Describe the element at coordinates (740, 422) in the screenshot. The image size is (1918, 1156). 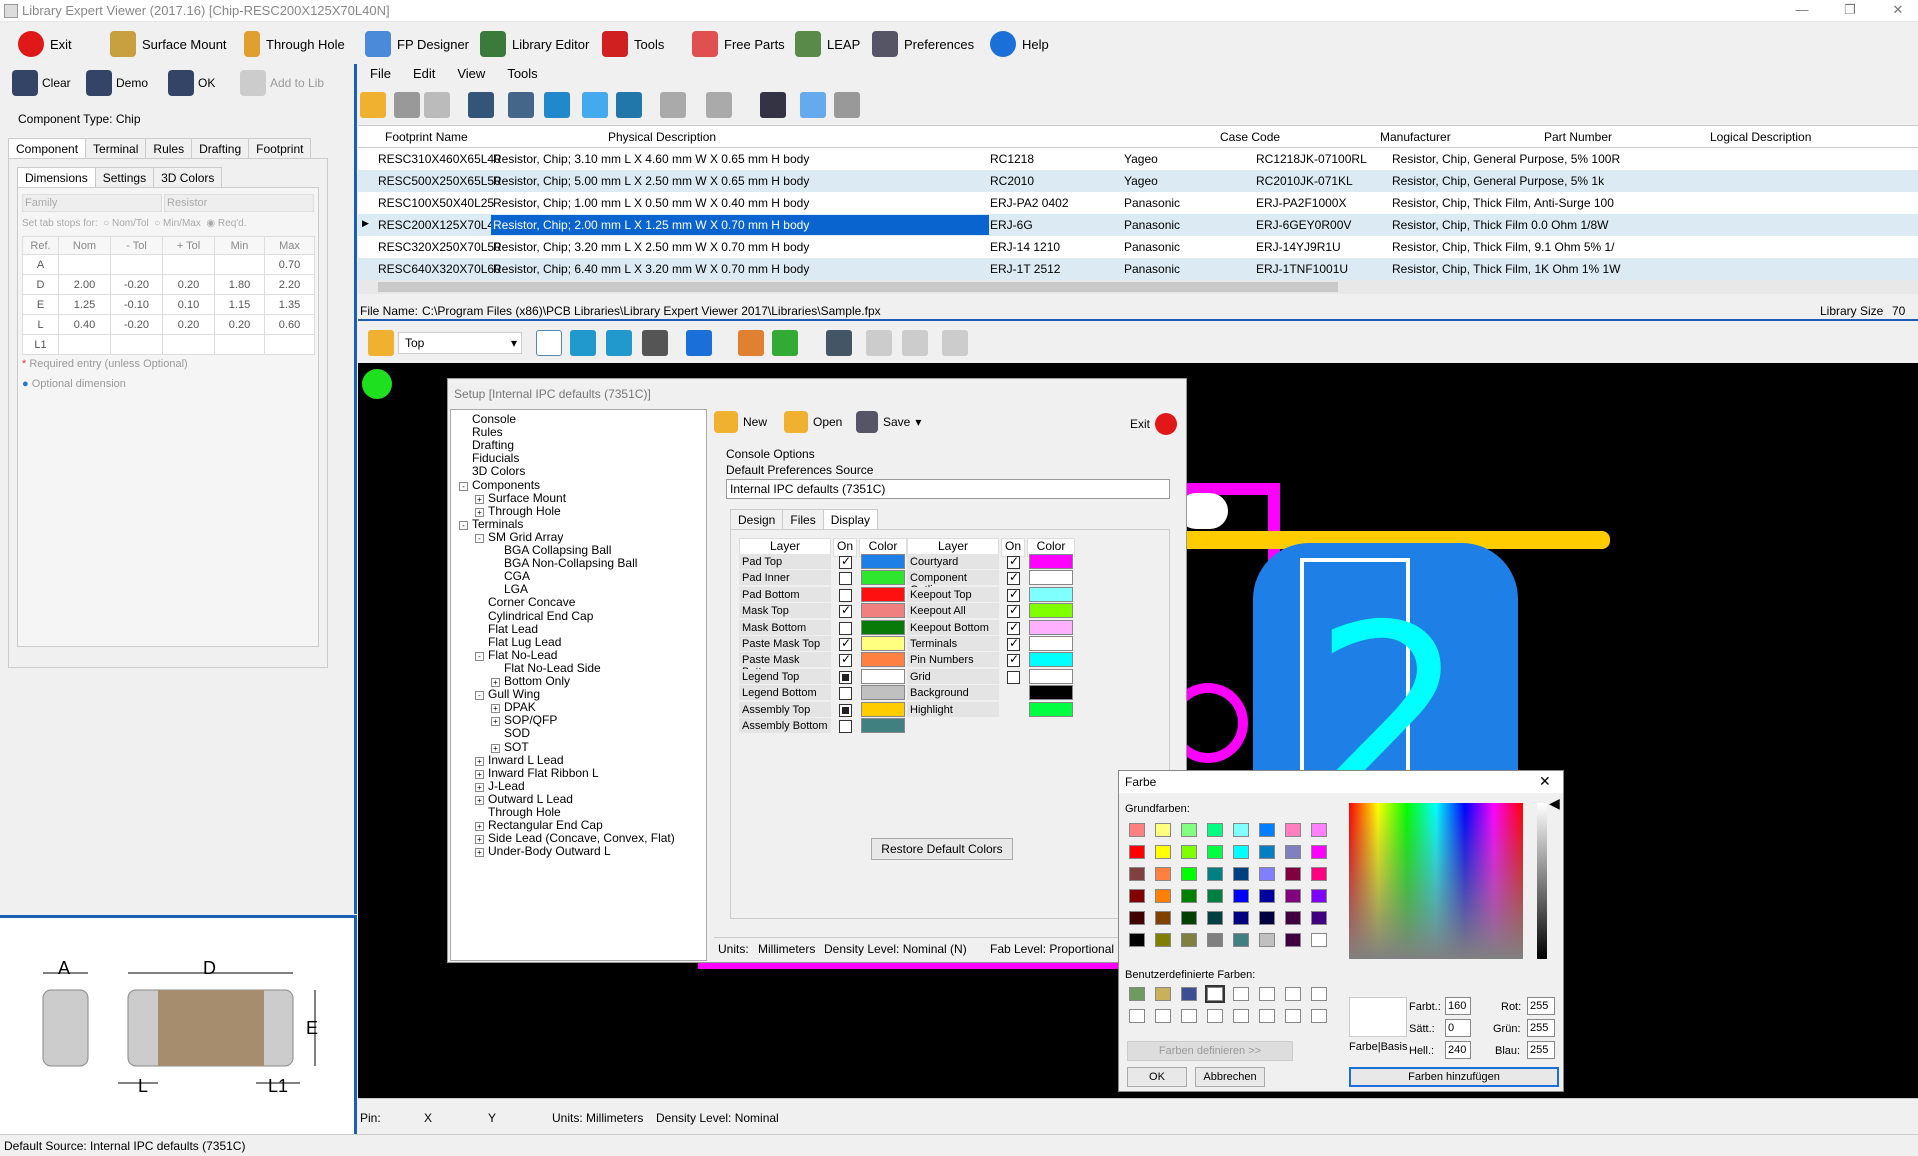
I see `new-button: New` at that location.